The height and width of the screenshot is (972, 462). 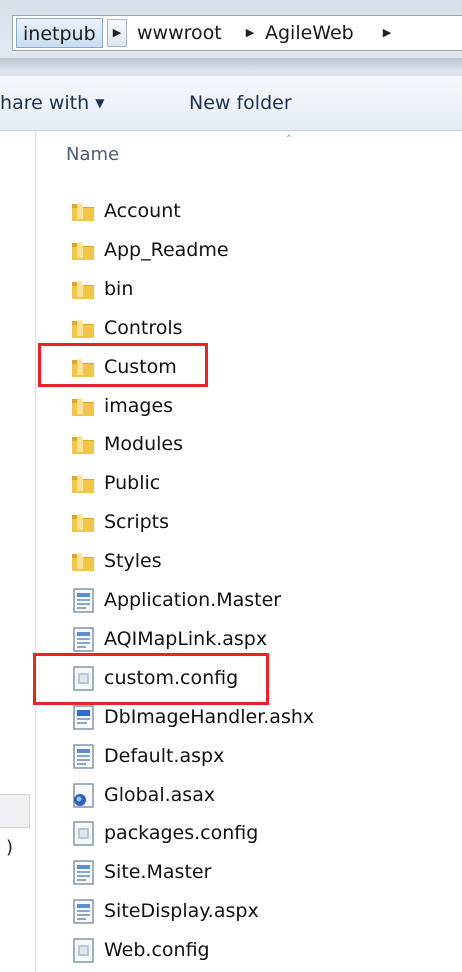 What do you see at coordinates (237, 33) in the screenshot?
I see `address-bar: inetpub ▶ wwwroot ▶ AgileWeb ▶` at bounding box center [237, 33].